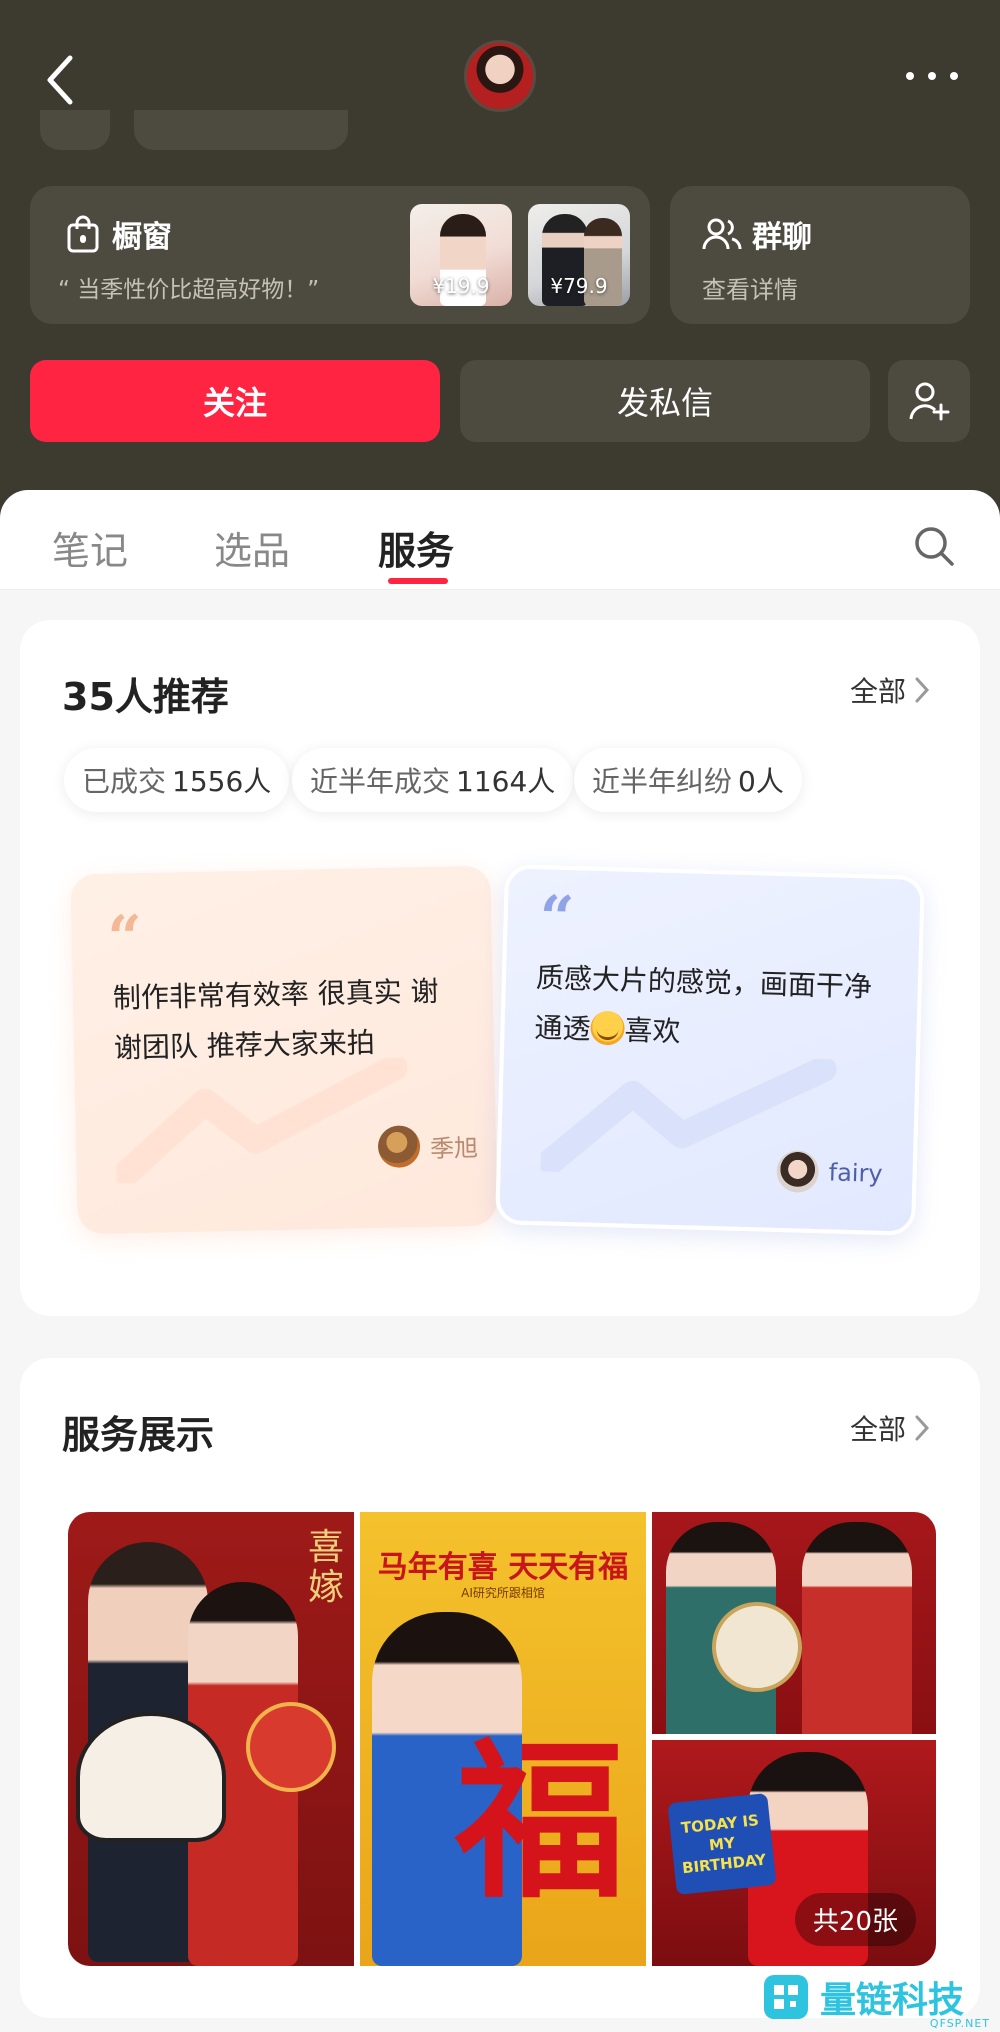 The height and width of the screenshot is (2032, 1000). What do you see at coordinates (454, 1148) in the screenshot?
I see `reviewer-name: 季旭` at bounding box center [454, 1148].